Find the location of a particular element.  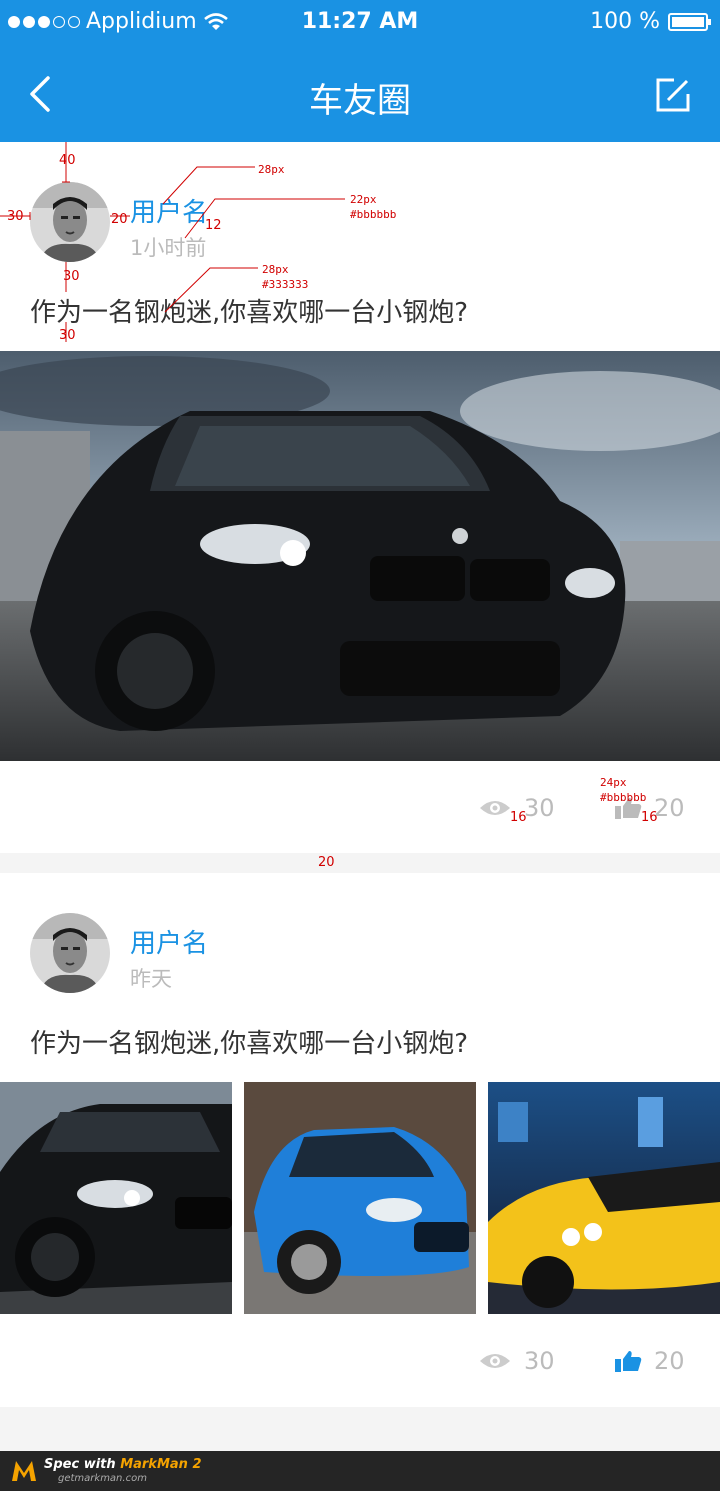

post-text: 作为一名钢炮迷,你喜欢哪一台小钢炮? is located at coordinates (249, 1044).